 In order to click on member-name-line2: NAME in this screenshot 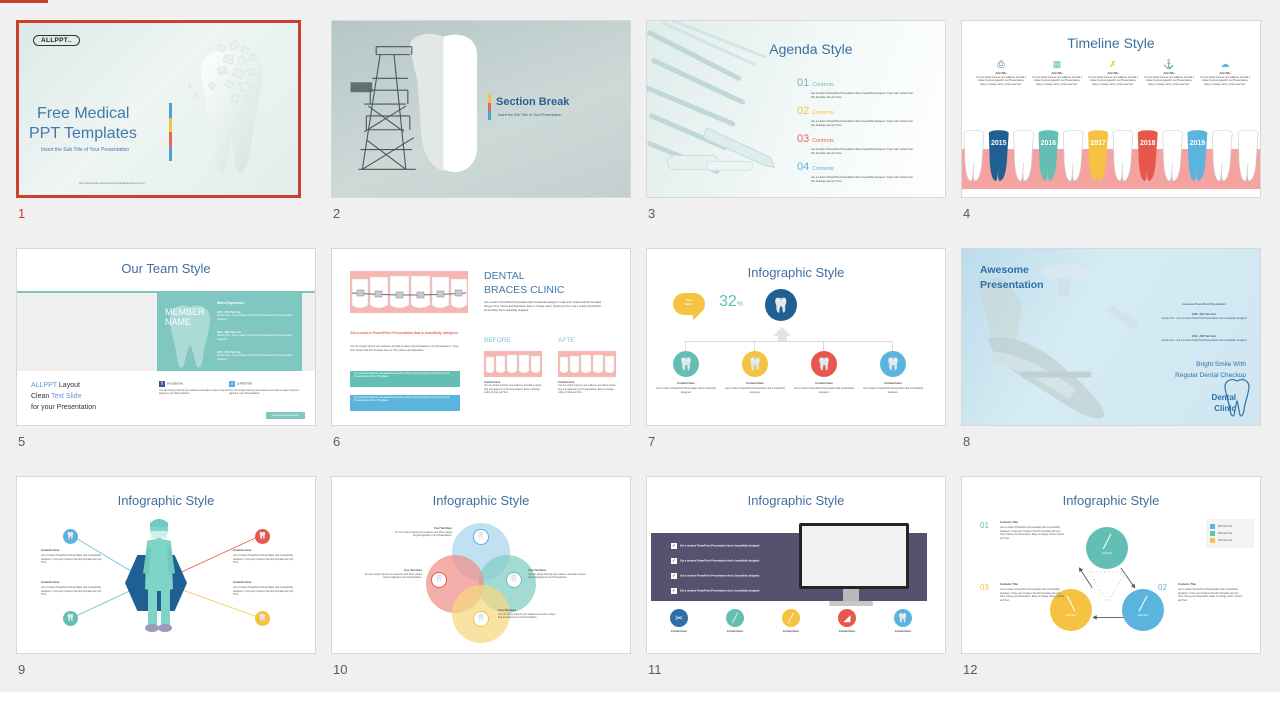, I will do `click(178, 322)`.